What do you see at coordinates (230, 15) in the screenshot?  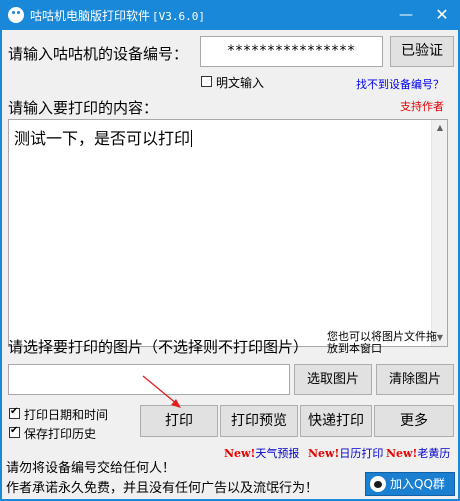 I see `title-bar: 咕咕机电脑版打印软件 [V3.6.0] — ✕` at bounding box center [230, 15].